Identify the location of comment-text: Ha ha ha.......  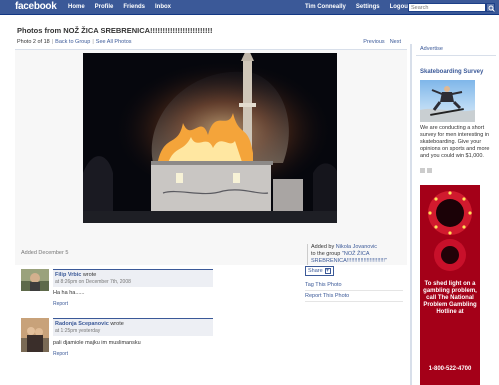
(69, 293).